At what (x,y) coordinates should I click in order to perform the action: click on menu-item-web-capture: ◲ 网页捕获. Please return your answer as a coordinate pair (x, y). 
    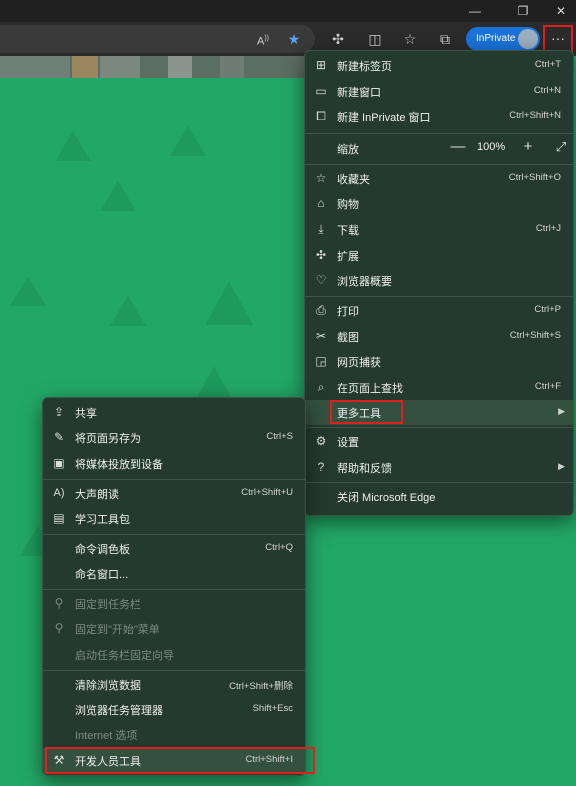
    Looking at the image, I should click on (439, 361).